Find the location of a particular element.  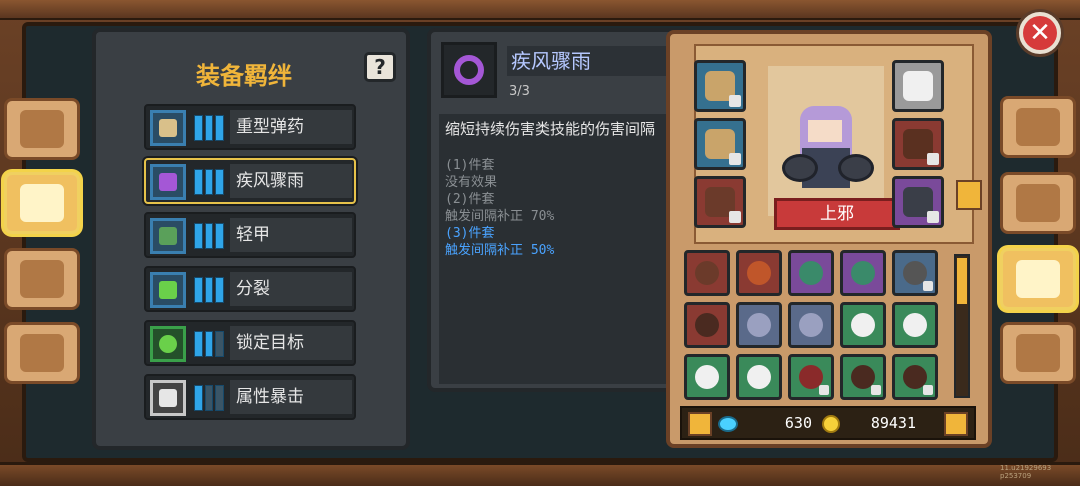

inventory-grid is located at coordinates (819, 325).